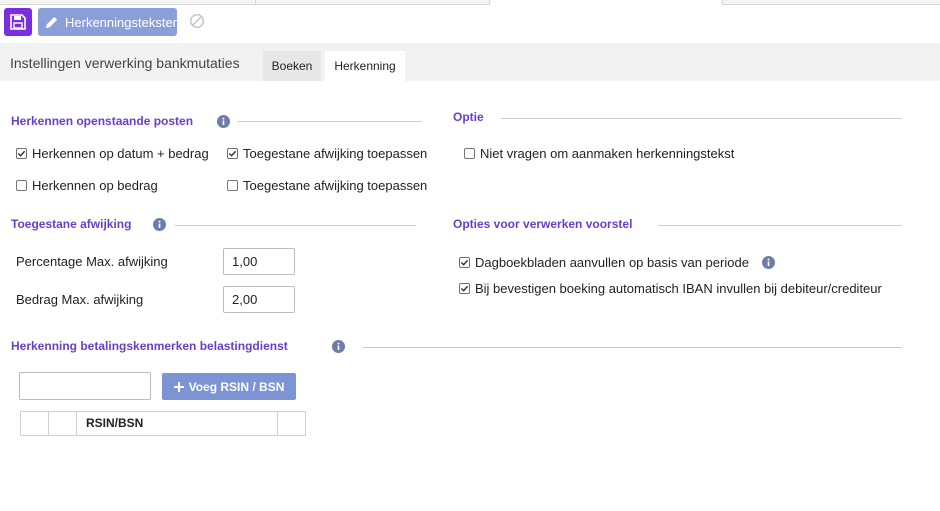  Describe the element at coordinates (197, 21) in the screenshot. I see `cancel-icon` at that location.